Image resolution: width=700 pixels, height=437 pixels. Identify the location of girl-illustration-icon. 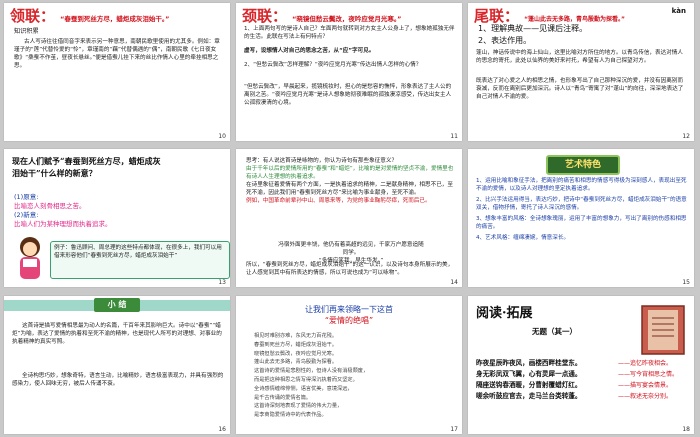
(30, 258).